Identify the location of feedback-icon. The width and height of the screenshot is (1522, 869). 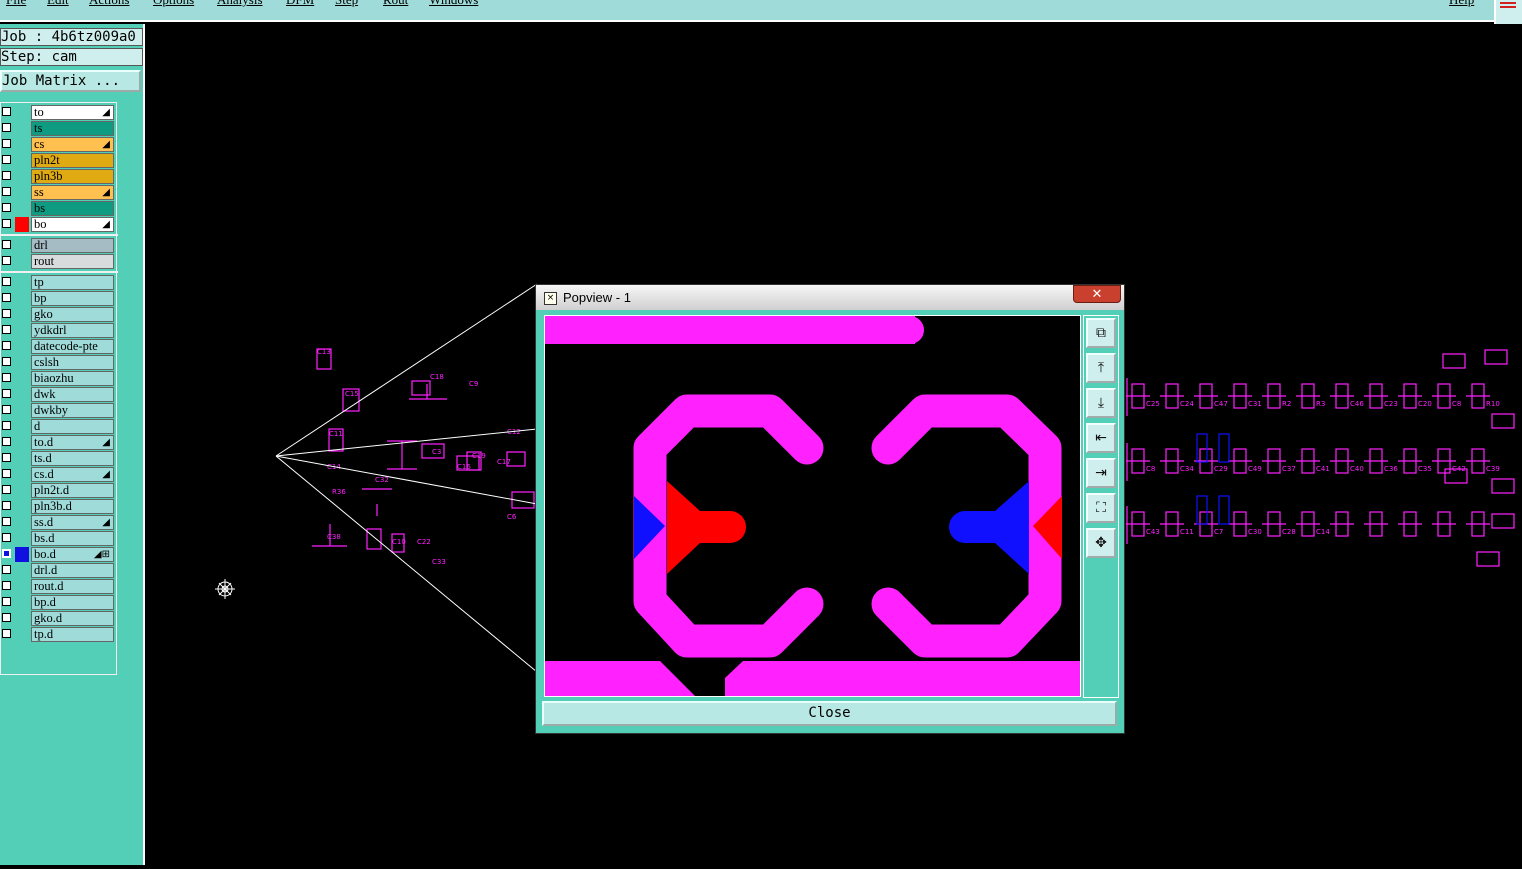
(1508, 12).